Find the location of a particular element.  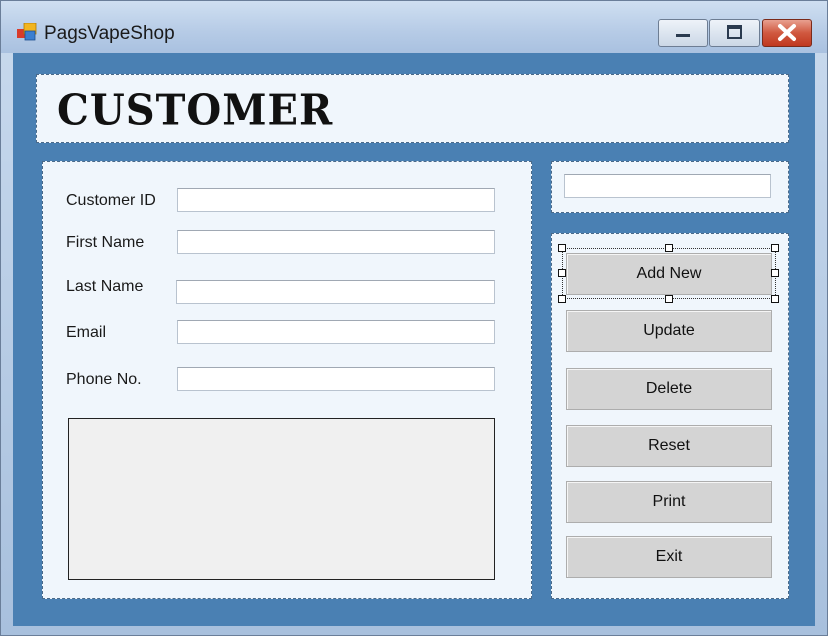

last-name-input is located at coordinates (335, 292).